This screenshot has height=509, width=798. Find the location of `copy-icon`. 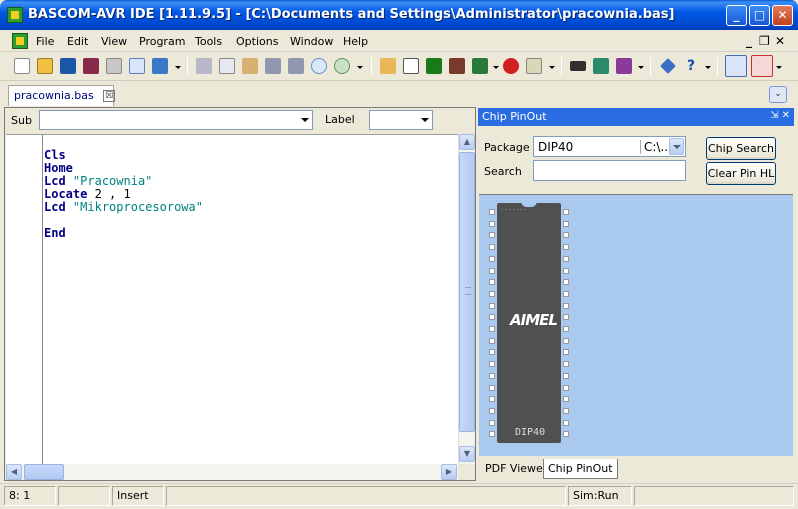

copy-icon is located at coordinates (227, 66).